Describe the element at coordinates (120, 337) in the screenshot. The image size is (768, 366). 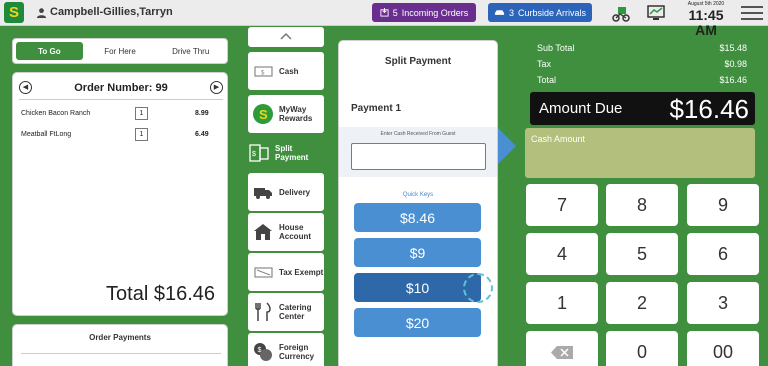
I see `order-payments-title: Order Payments` at that location.